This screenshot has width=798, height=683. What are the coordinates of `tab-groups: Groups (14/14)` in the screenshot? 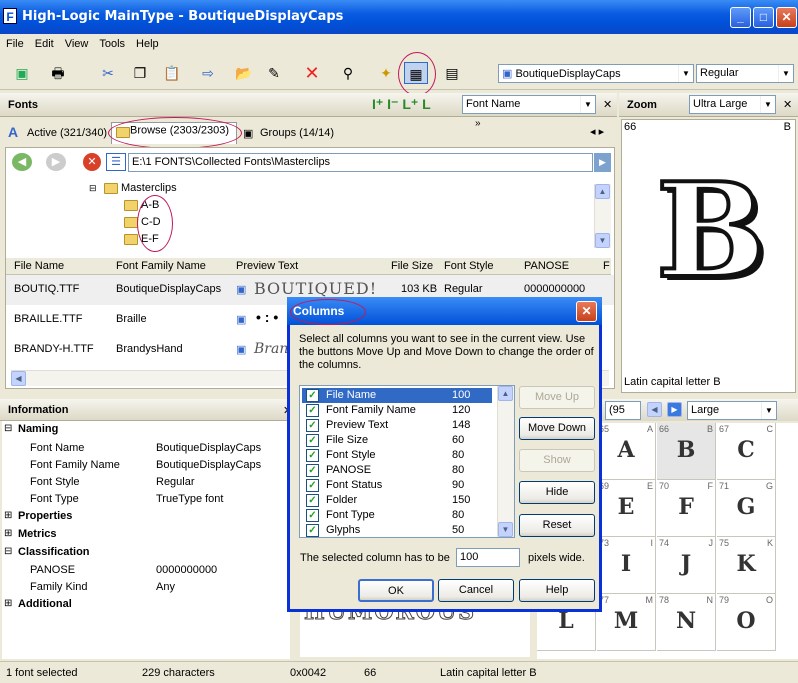 It's located at (297, 133).